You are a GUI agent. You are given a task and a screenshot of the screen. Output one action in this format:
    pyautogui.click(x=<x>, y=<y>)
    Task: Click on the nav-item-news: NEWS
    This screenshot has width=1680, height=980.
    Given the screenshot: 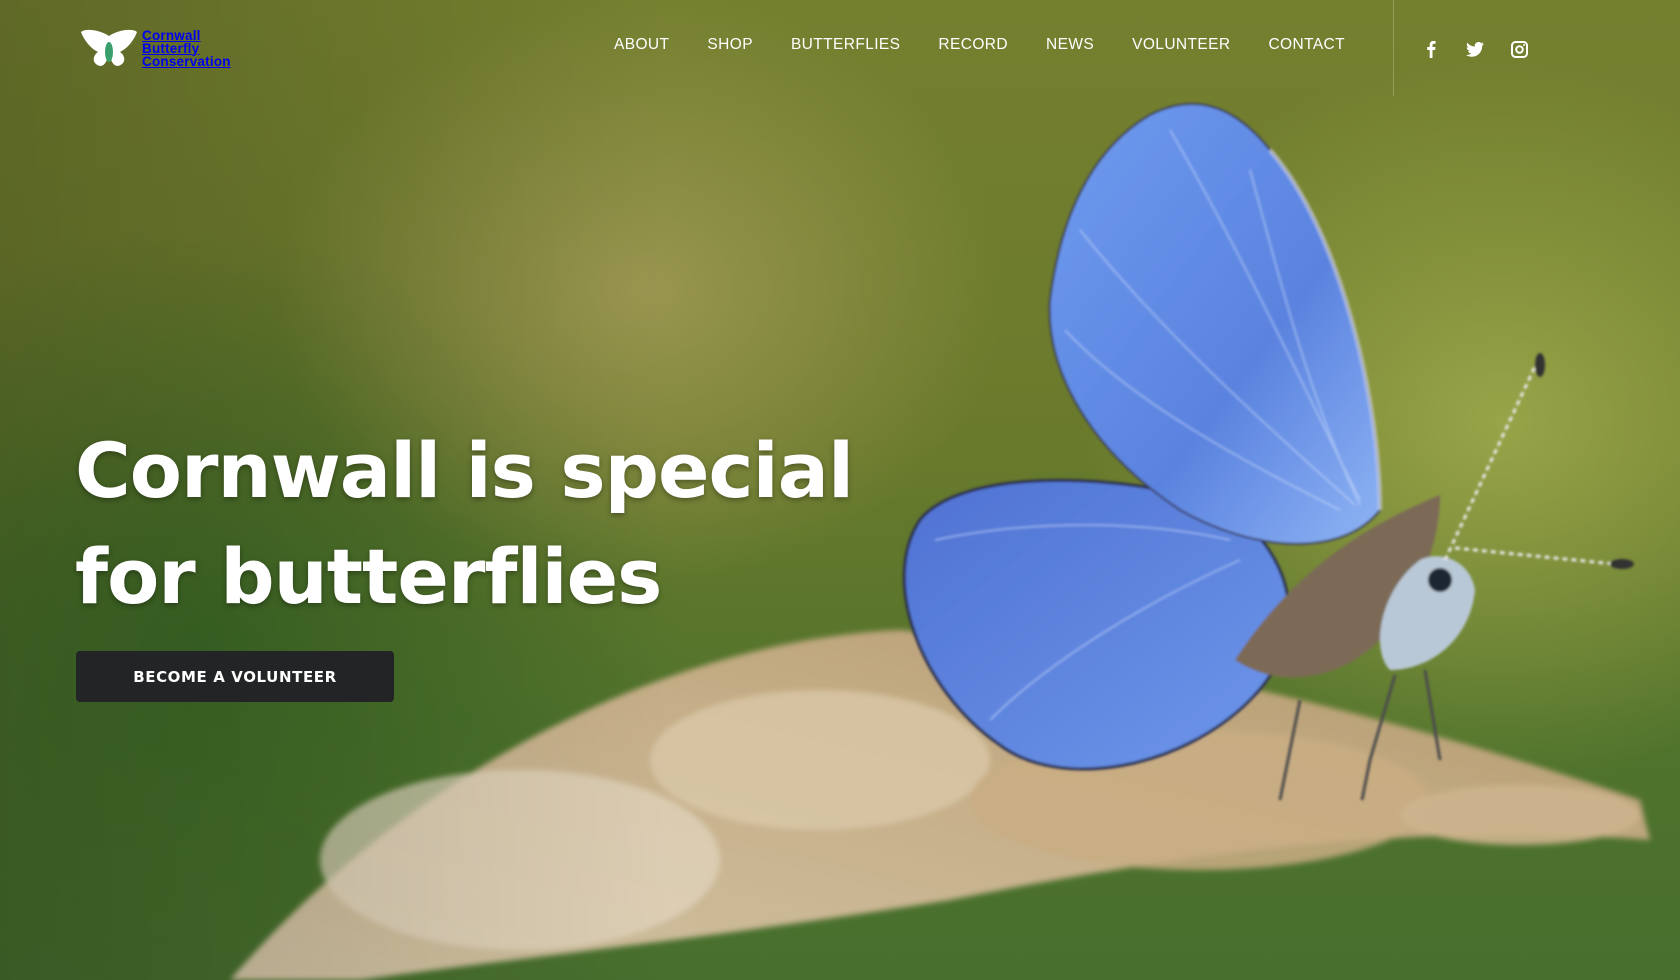 What is the action you would take?
    pyautogui.click(x=1070, y=45)
    